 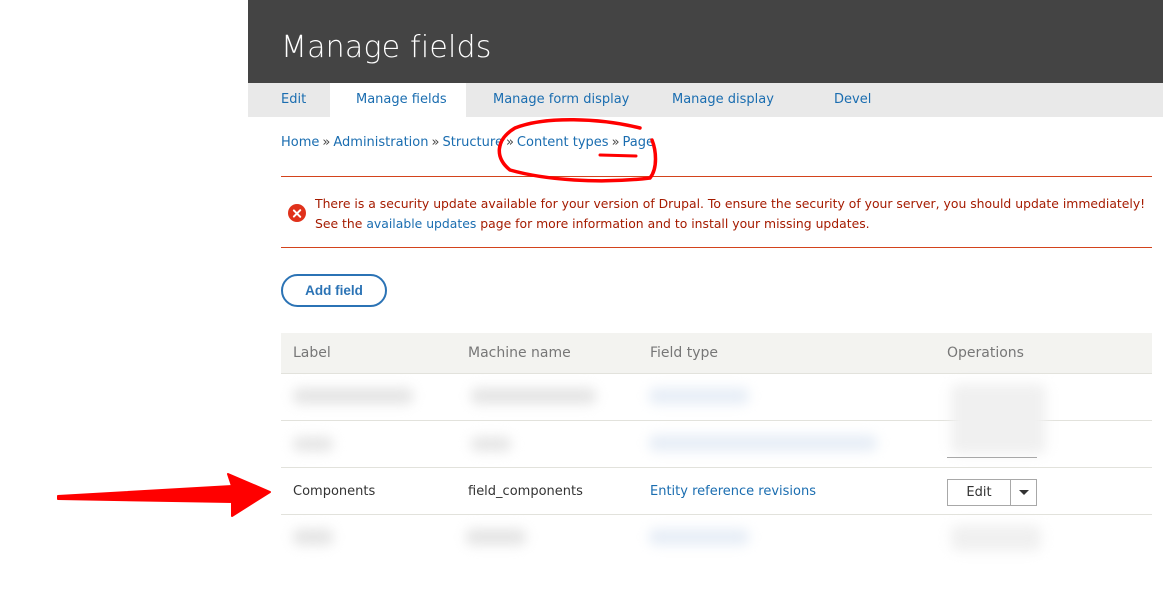 I want to click on red-arrow-icon, so click(x=164, y=495).